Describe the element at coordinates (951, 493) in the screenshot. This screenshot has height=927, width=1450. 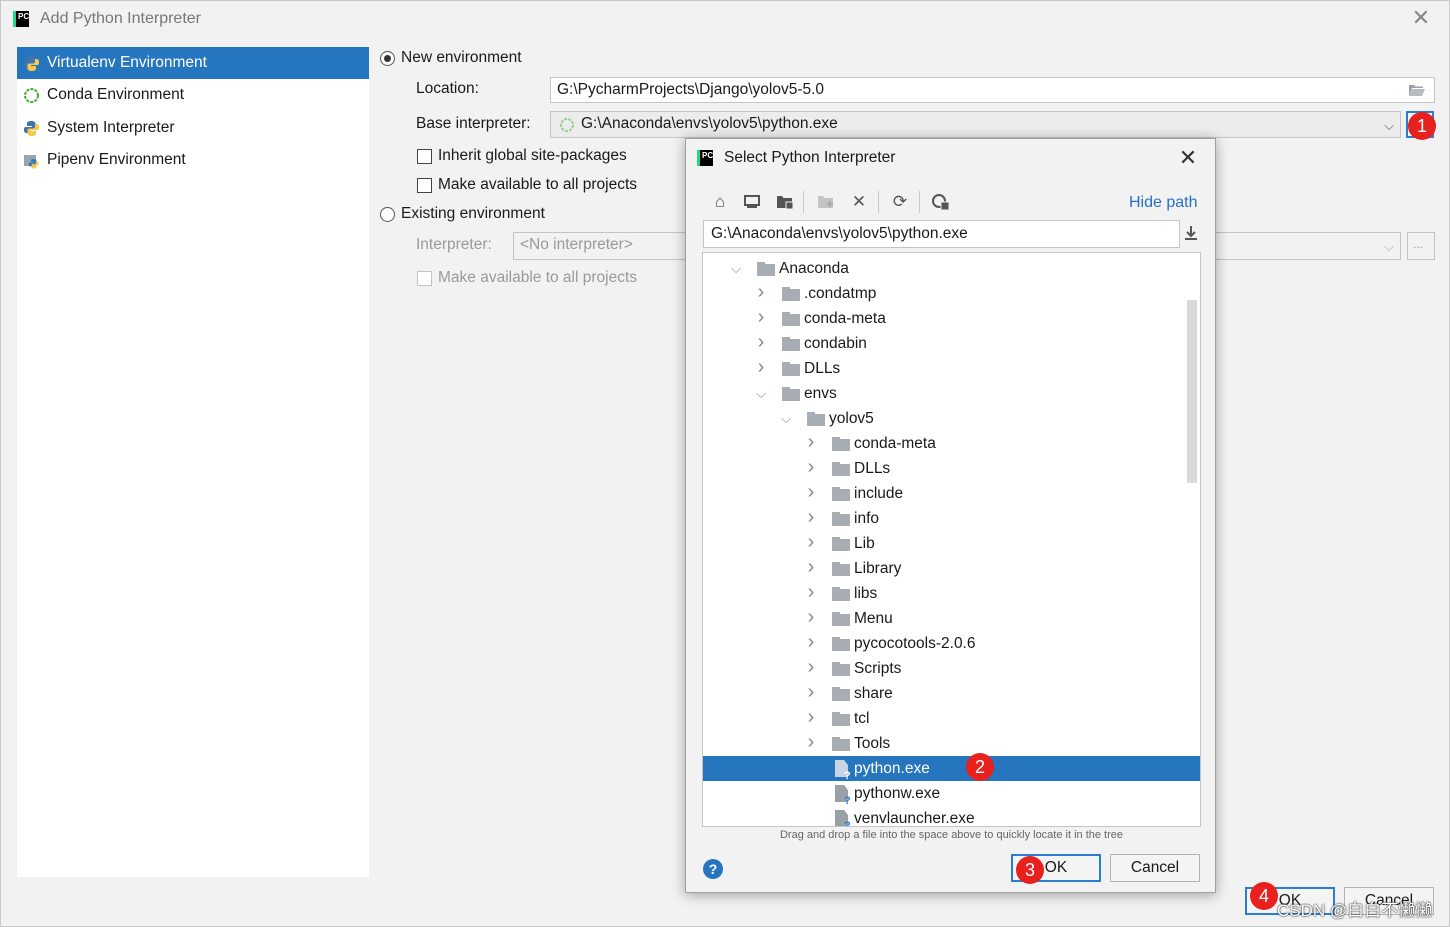
I see `tree-folder-row: › include` at that location.